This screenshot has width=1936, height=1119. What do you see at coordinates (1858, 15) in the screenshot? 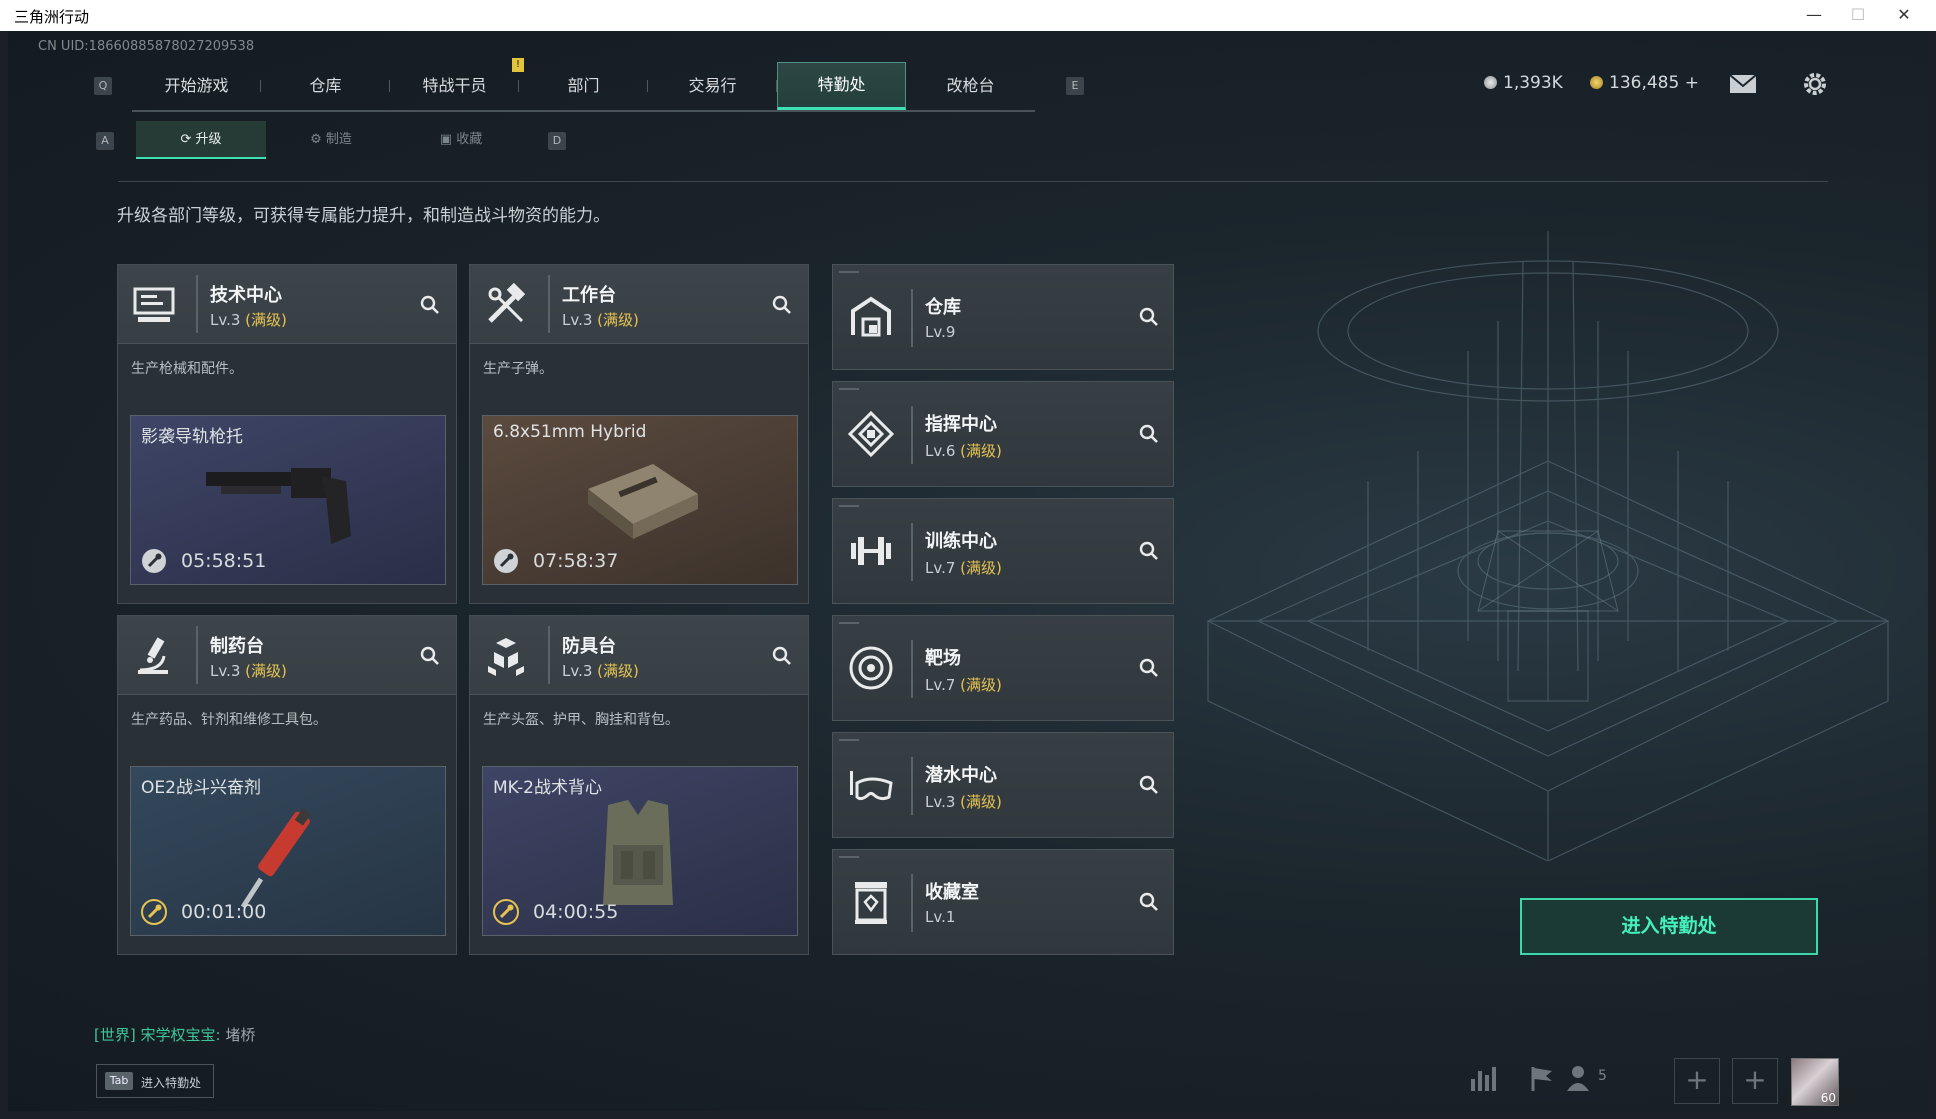
I see `maximize-icon: ☐` at bounding box center [1858, 15].